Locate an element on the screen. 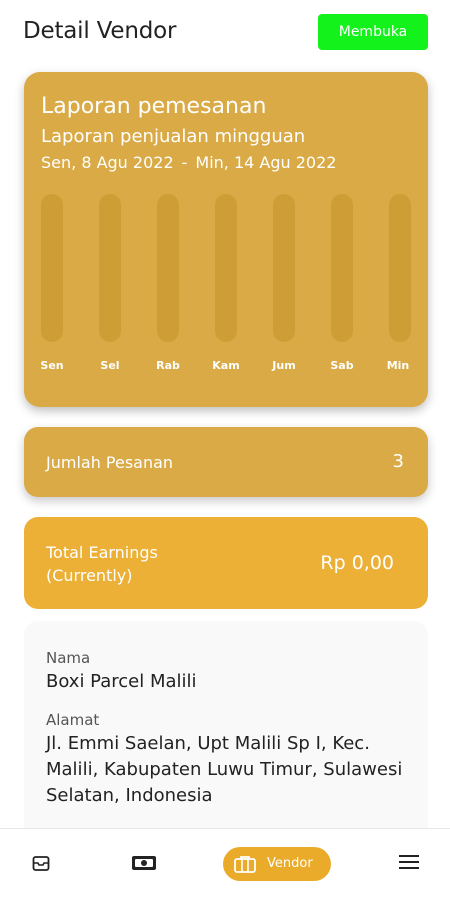 The width and height of the screenshot is (450, 901). day-label: Sab is located at coordinates (342, 365).